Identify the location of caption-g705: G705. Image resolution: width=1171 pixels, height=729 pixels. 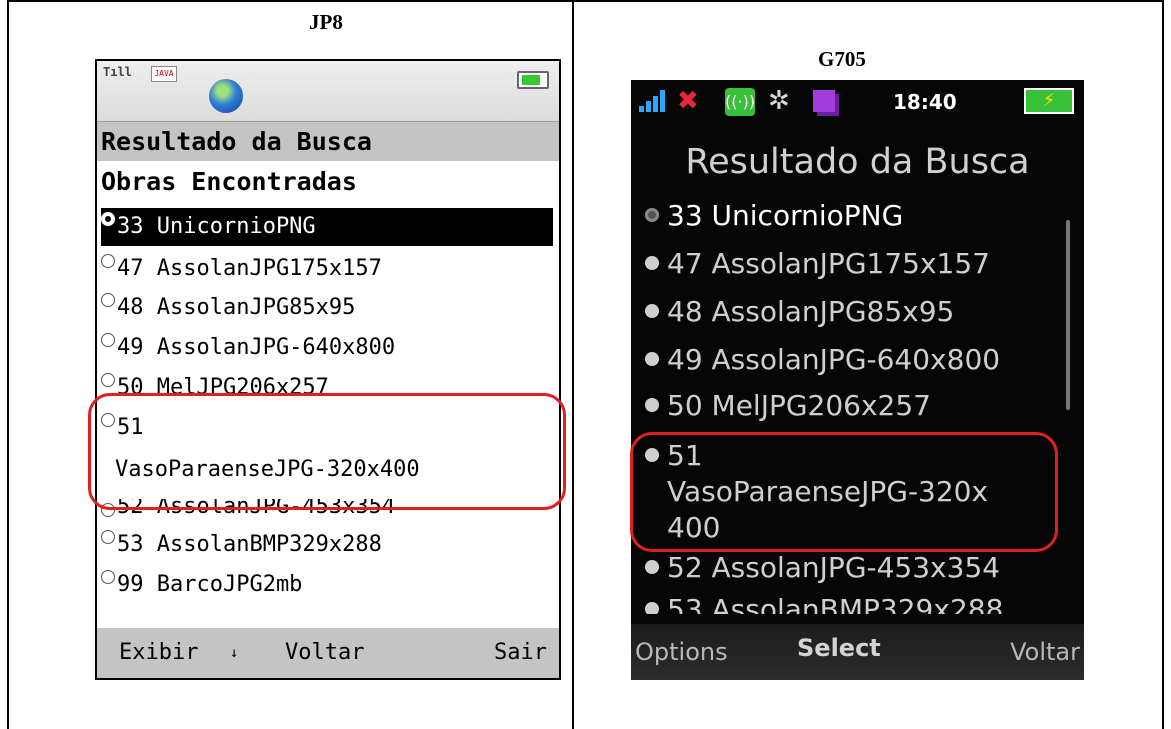
(842, 59).